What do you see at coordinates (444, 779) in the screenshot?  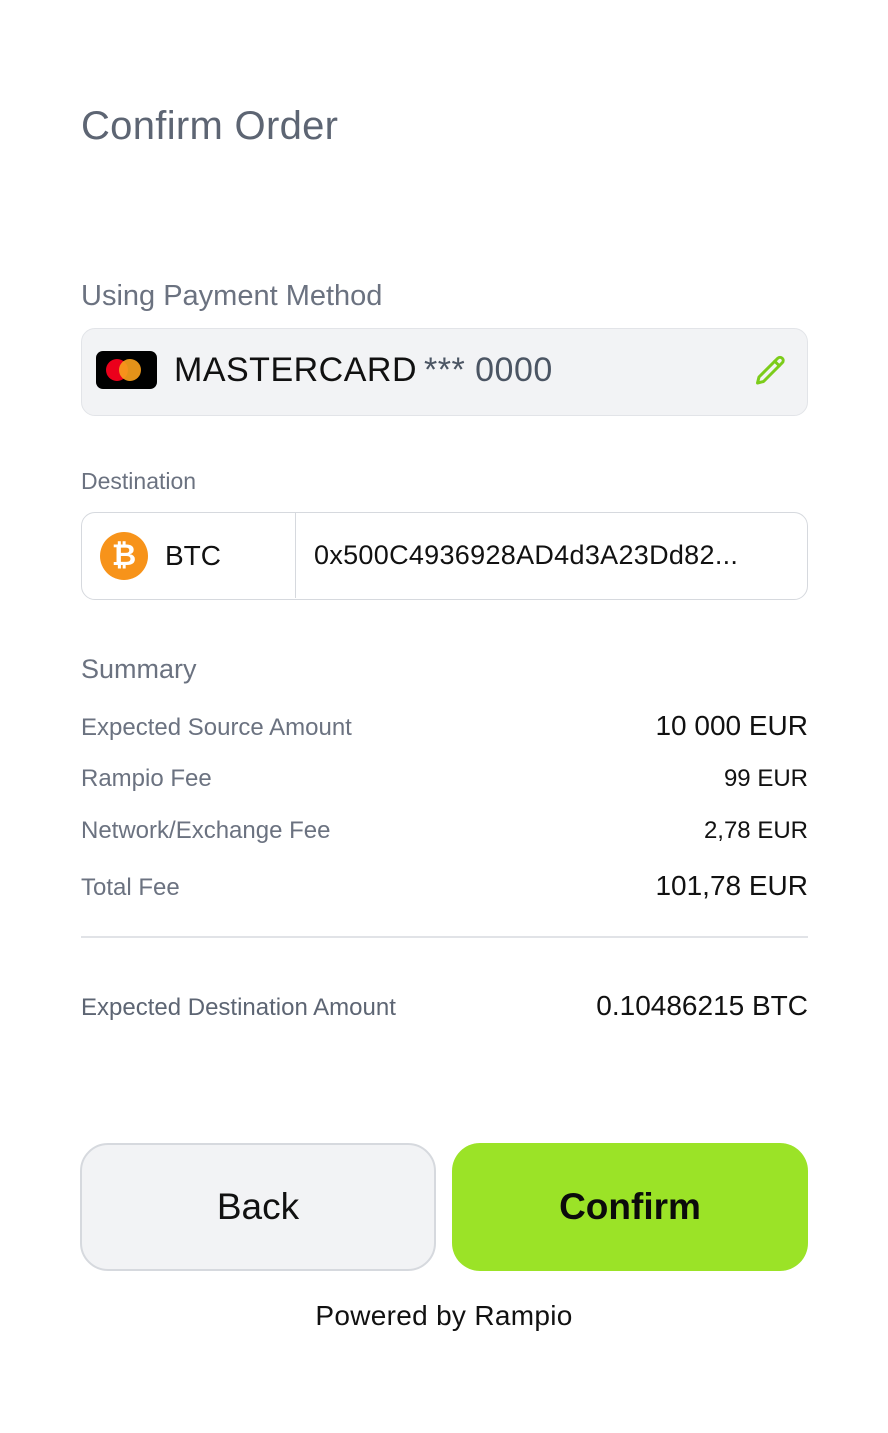 I see `summary-row-rampio-fee: Rampio Fee 99 EUR` at bounding box center [444, 779].